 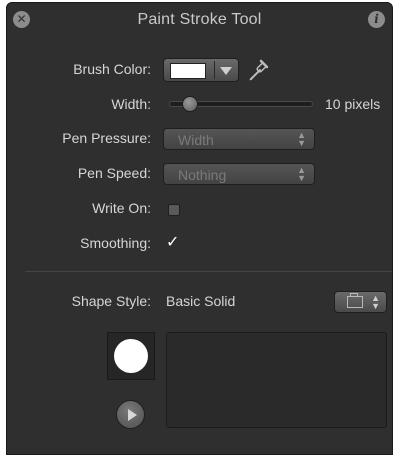 I want to click on brush-preview-dot, so click(x=131, y=356).